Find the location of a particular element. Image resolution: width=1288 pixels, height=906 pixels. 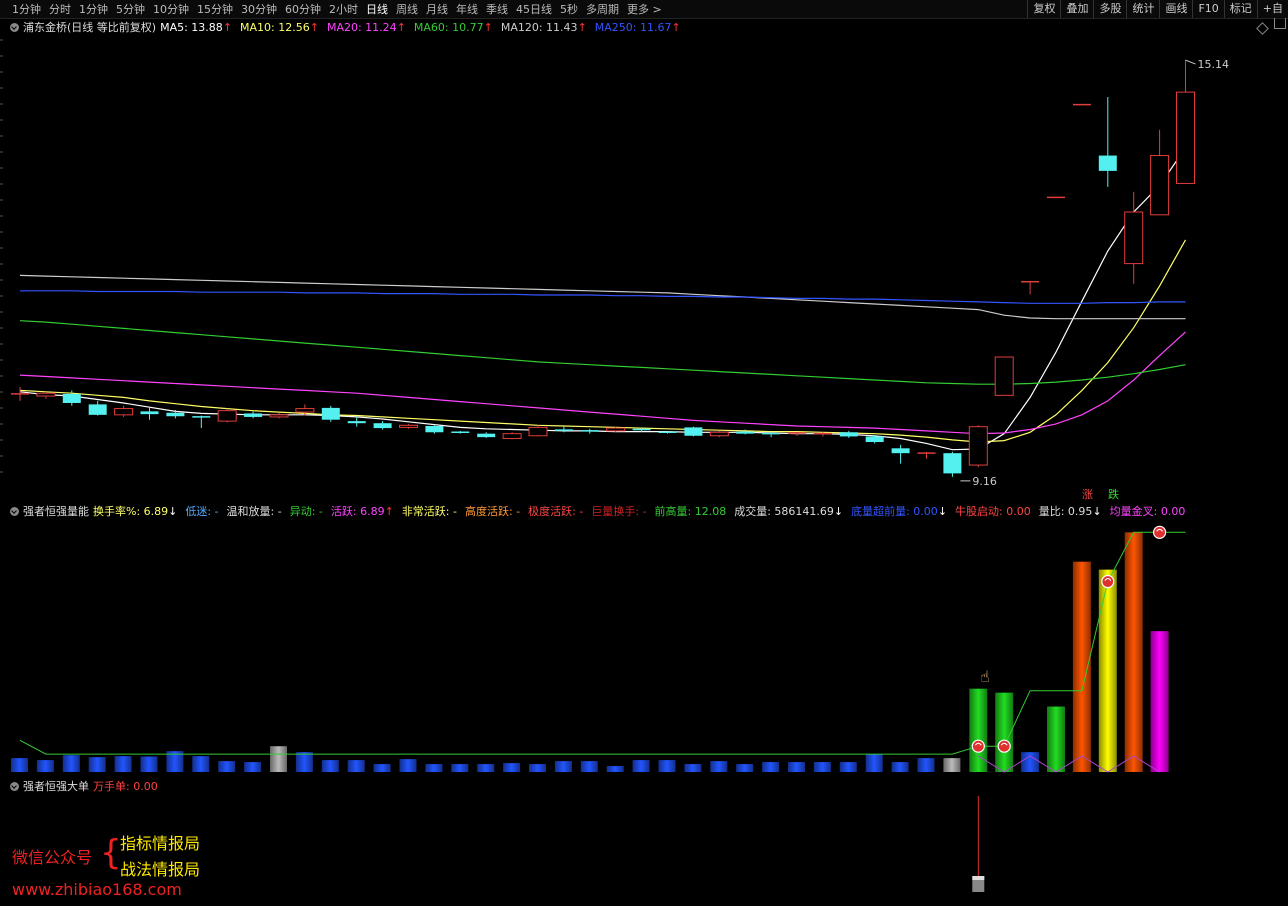

period-tab: 30分钟 is located at coordinates (259, 9).